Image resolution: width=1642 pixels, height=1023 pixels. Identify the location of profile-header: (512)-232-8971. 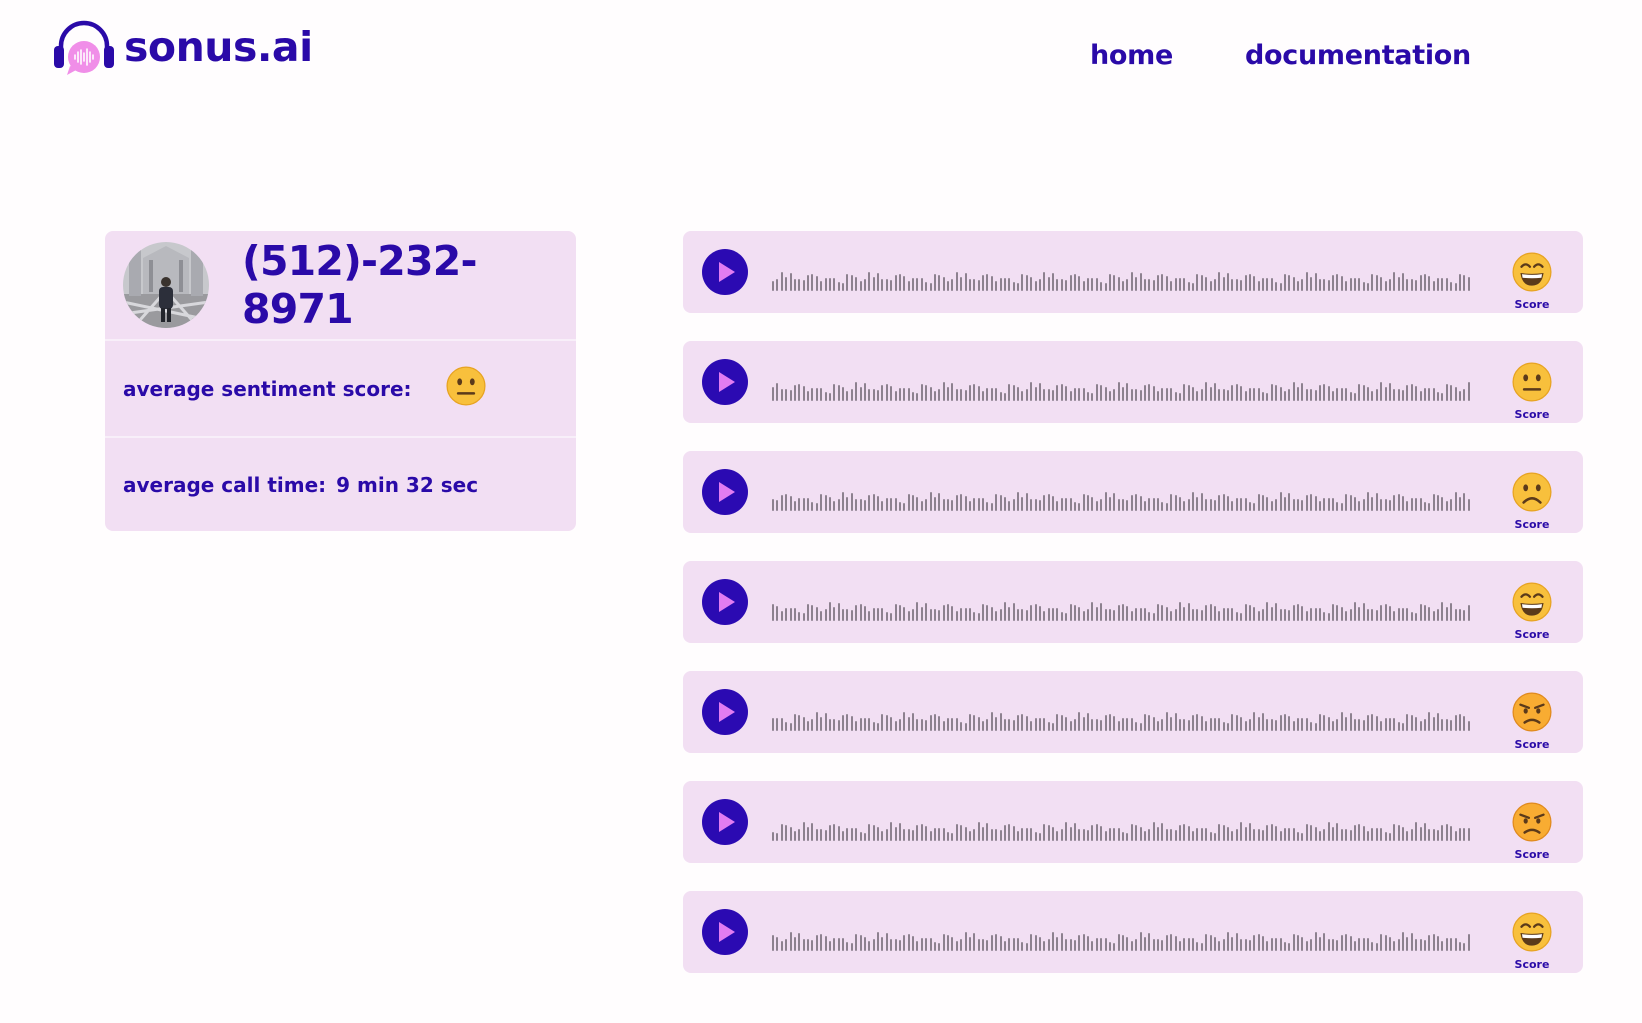
(340, 286).